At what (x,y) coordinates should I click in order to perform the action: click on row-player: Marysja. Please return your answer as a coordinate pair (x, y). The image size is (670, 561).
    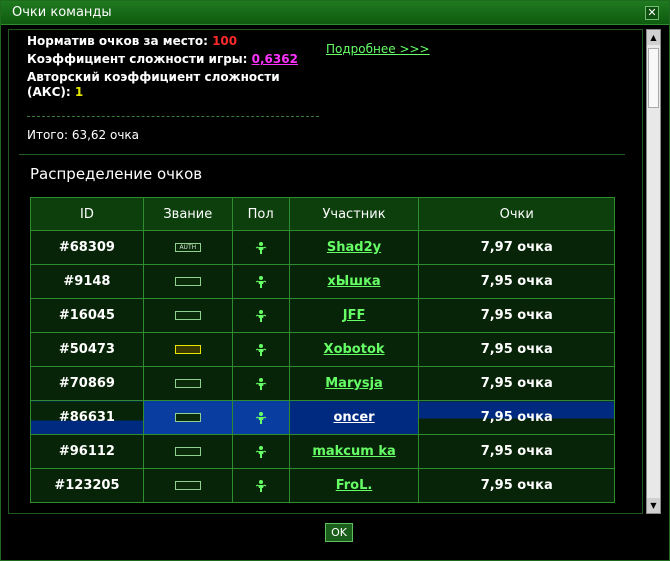
    Looking at the image, I should click on (354, 383).